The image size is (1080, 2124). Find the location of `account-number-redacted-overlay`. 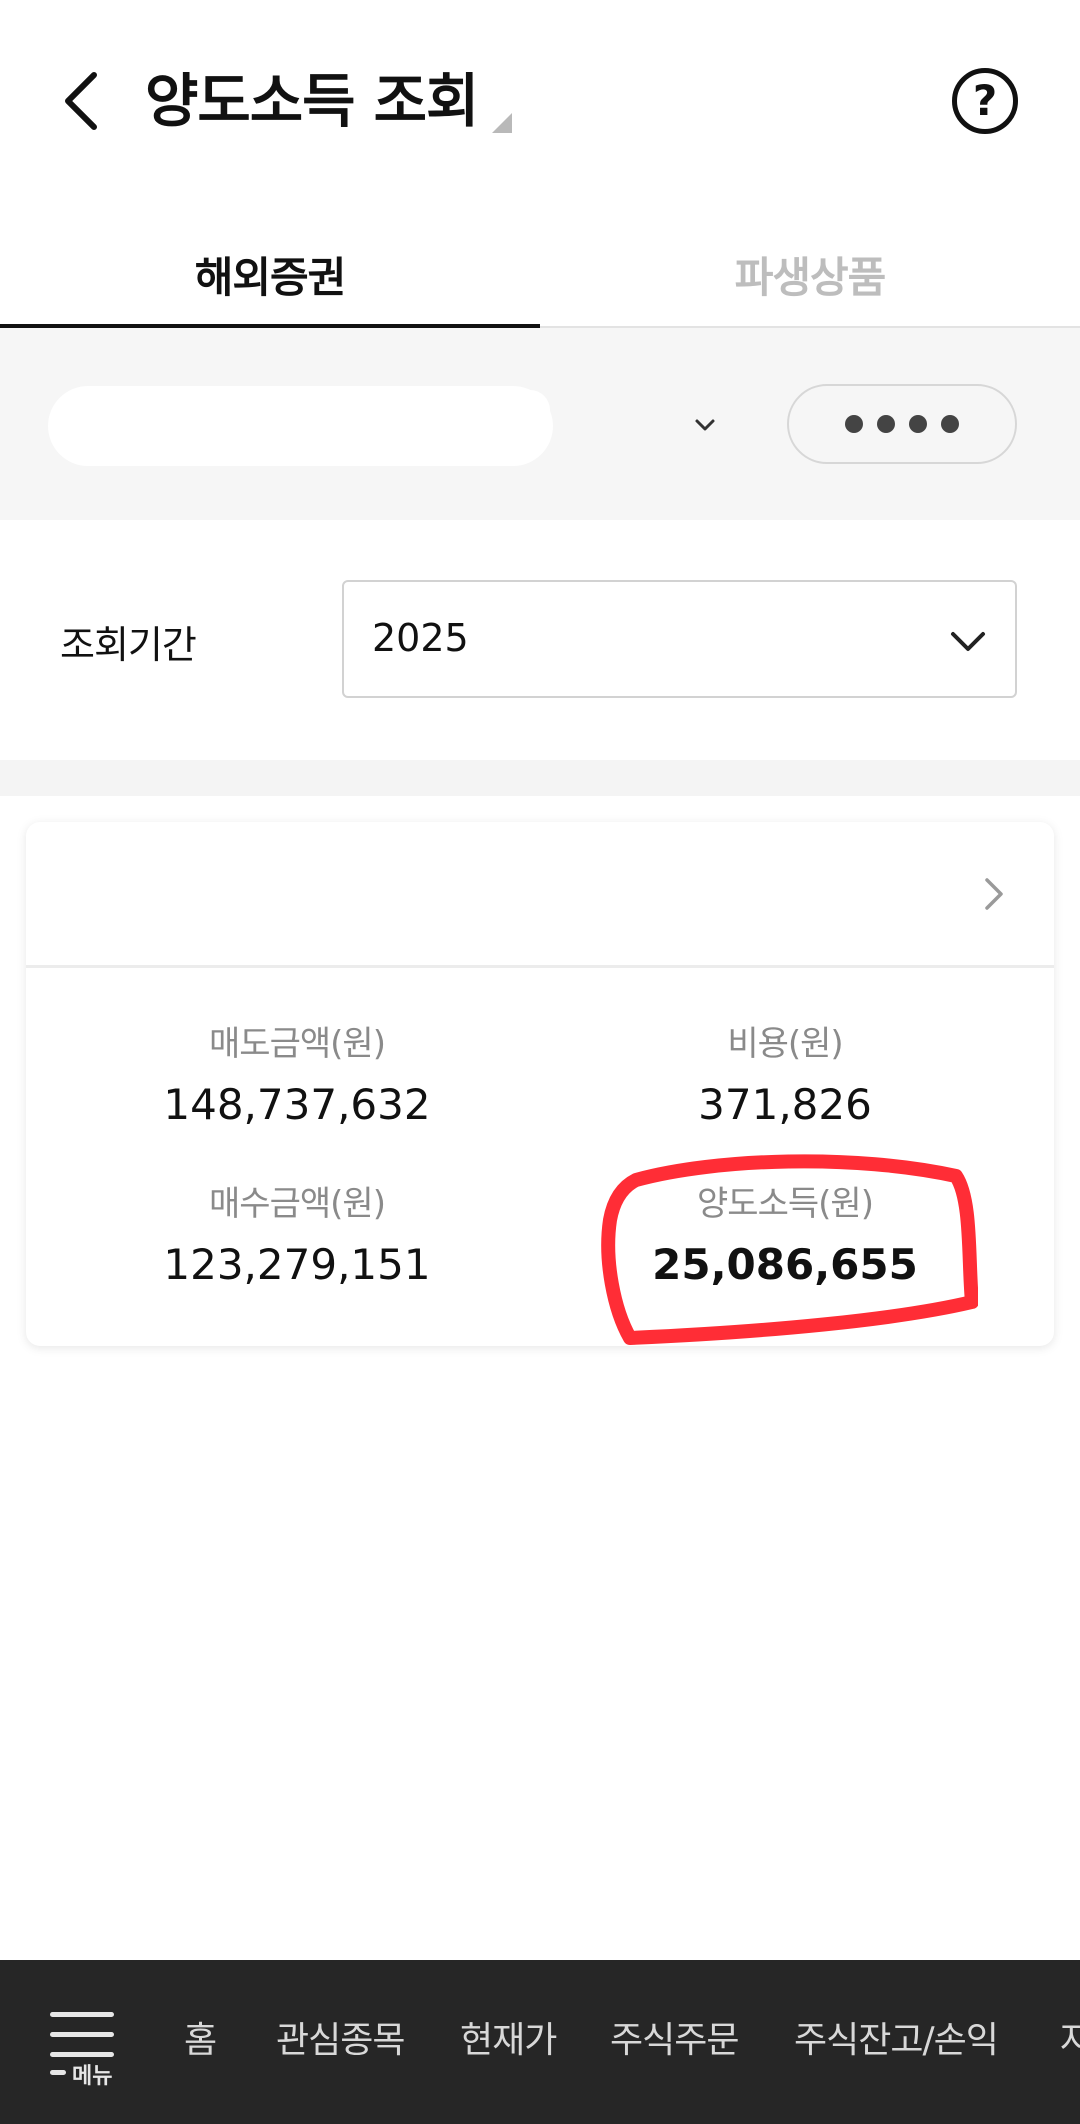

account-number-redacted-overlay is located at coordinates (335, 410).